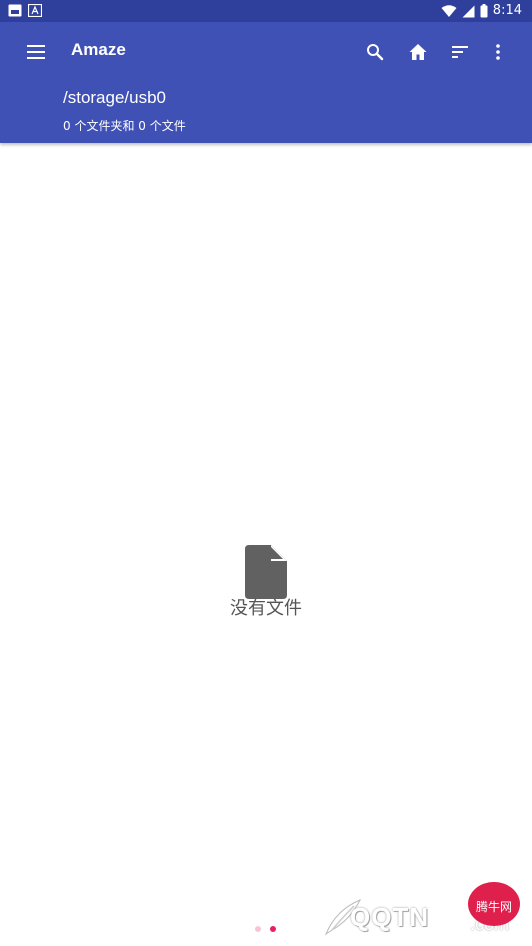 Image resolution: width=532 pixels, height=946 pixels. What do you see at coordinates (98, 49) in the screenshot?
I see `app-title: Amaze` at bounding box center [98, 49].